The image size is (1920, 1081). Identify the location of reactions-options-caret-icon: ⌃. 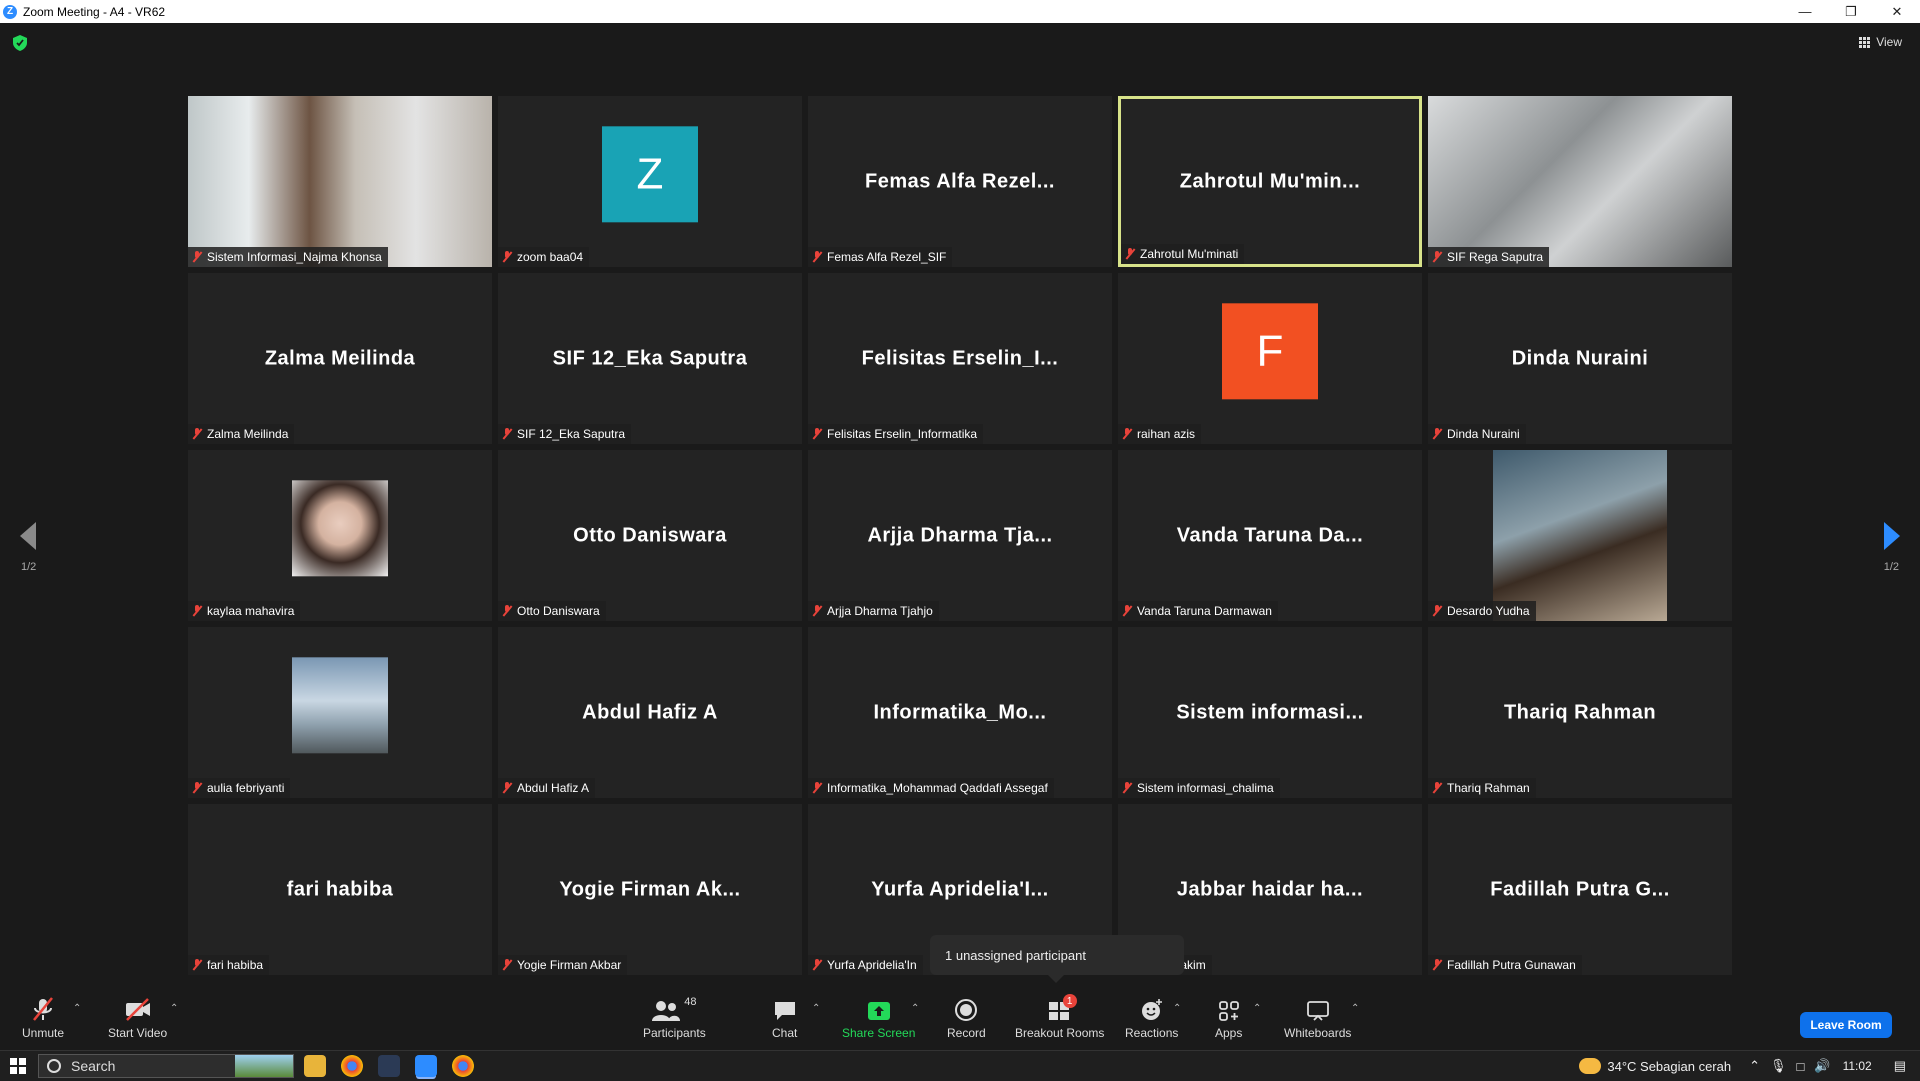
(1177, 1008).